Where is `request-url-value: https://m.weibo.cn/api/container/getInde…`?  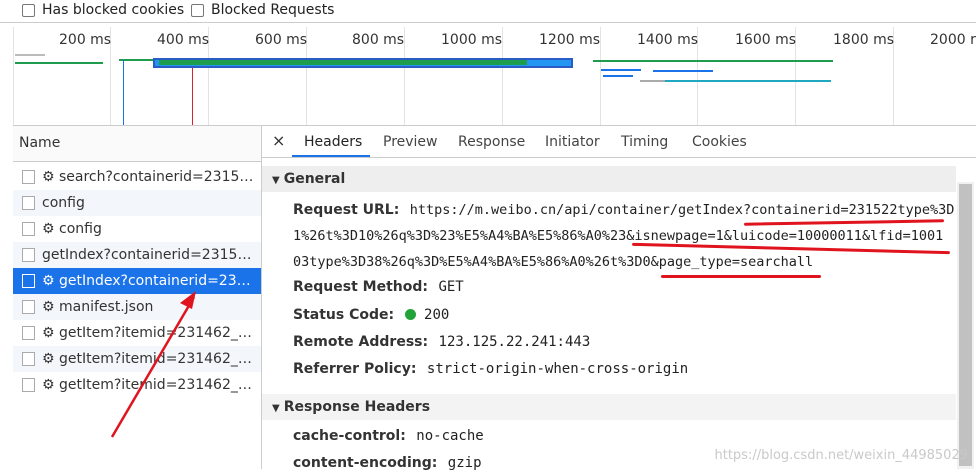 request-url-value: https://m.weibo.cn/api/container/getInde… is located at coordinates (682, 210).